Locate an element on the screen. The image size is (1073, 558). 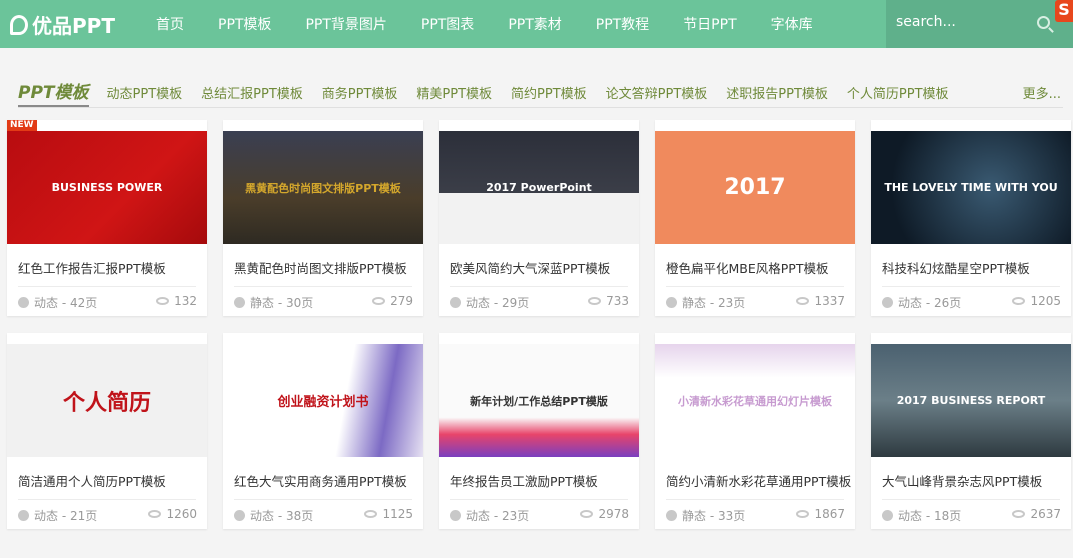
template-meta: 动态 - 26页 is located at coordinates (921, 302).